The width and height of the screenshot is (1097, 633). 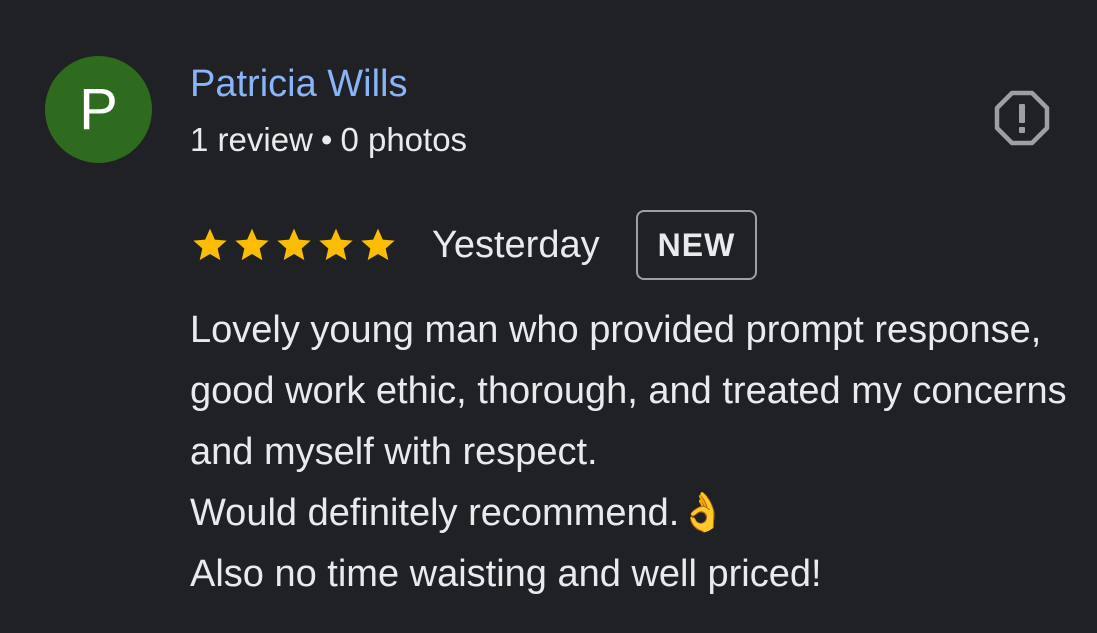 I want to click on rating-row: Yesterday NEW, so click(x=474, y=245).